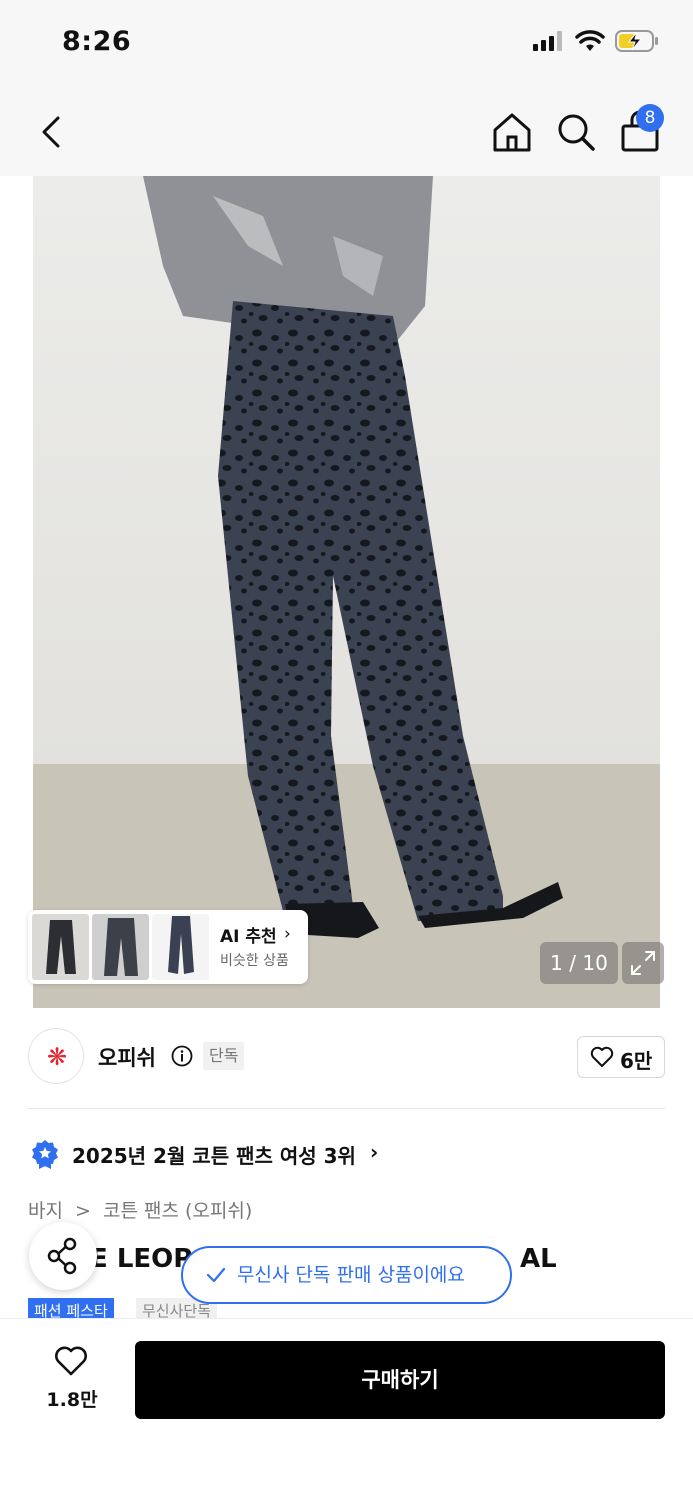 Image resolution: width=693 pixels, height=1500 pixels. I want to click on divider, so click(346, 1108).